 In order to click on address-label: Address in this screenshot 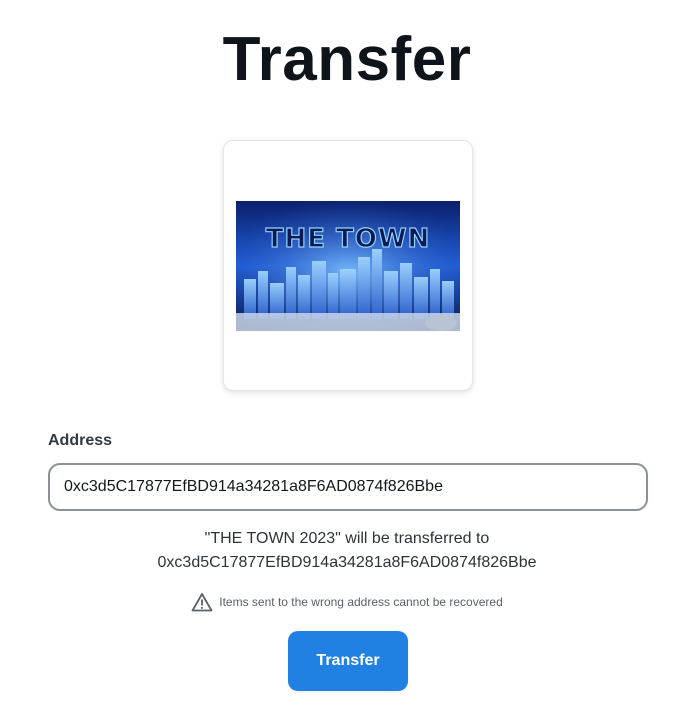, I will do `click(80, 440)`.